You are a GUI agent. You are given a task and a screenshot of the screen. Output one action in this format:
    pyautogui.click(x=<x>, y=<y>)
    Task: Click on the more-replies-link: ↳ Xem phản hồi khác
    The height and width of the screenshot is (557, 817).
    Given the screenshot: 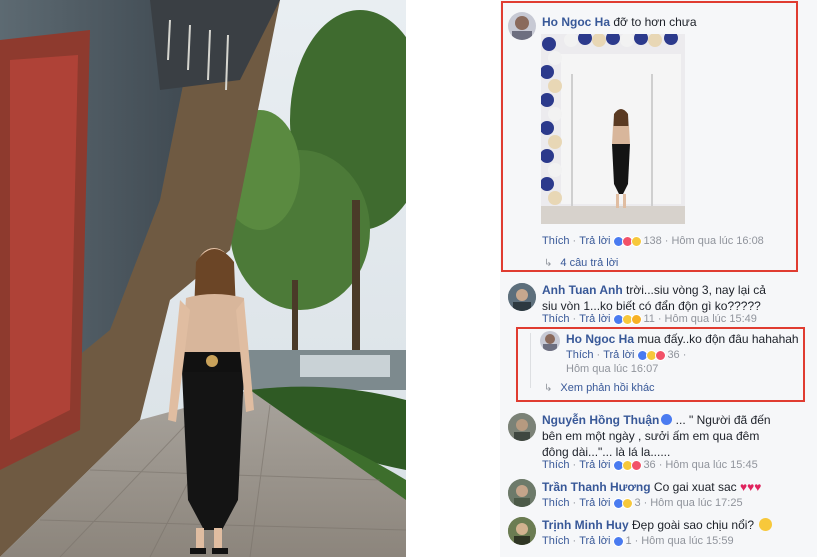 What is the action you would take?
    pyautogui.click(x=599, y=388)
    